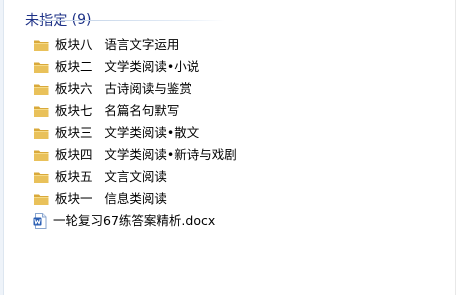 The height and width of the screenshot is (295, 456). Describe the element at coordinates (117, 110) in the screenshot. I see `item-label: 板块七 名篇名句默写` at that location.